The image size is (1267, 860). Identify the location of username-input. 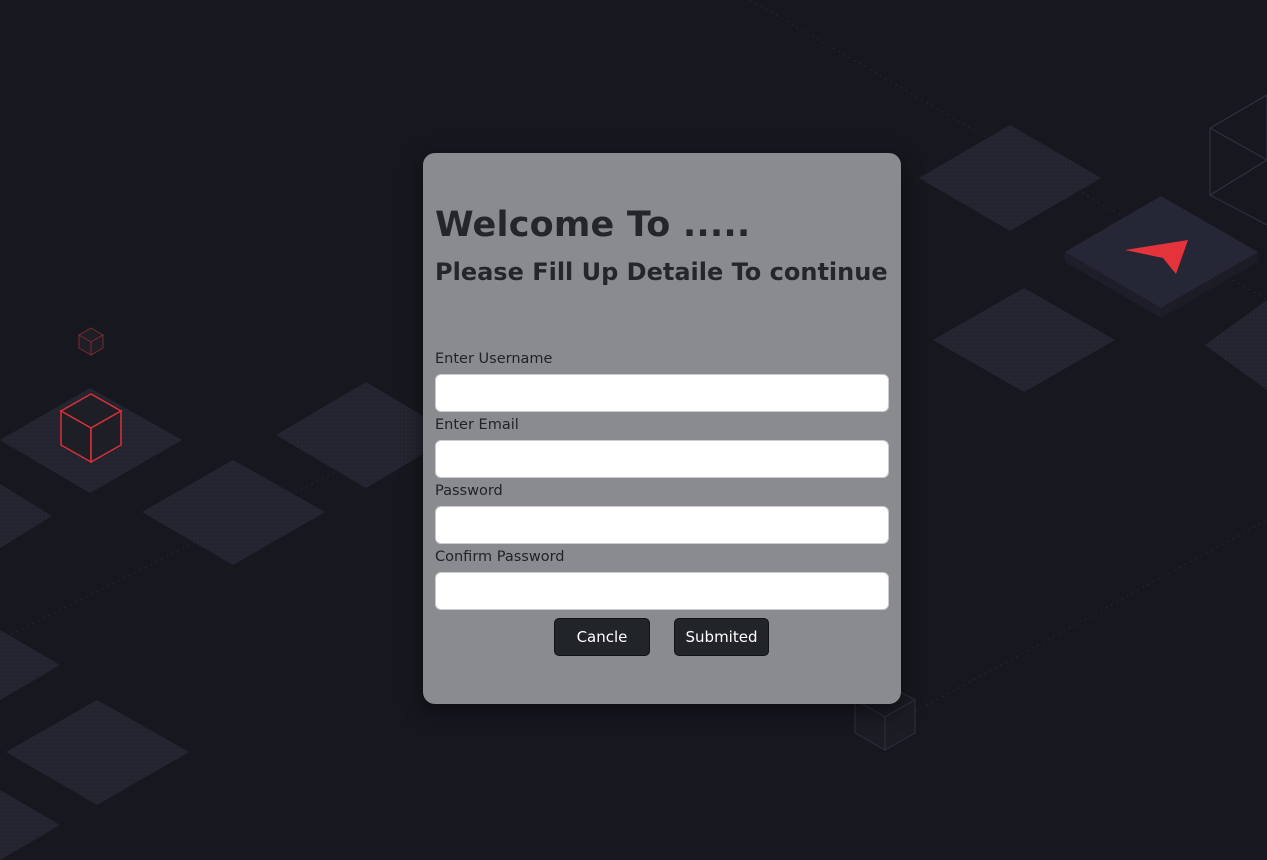
(662, 393).